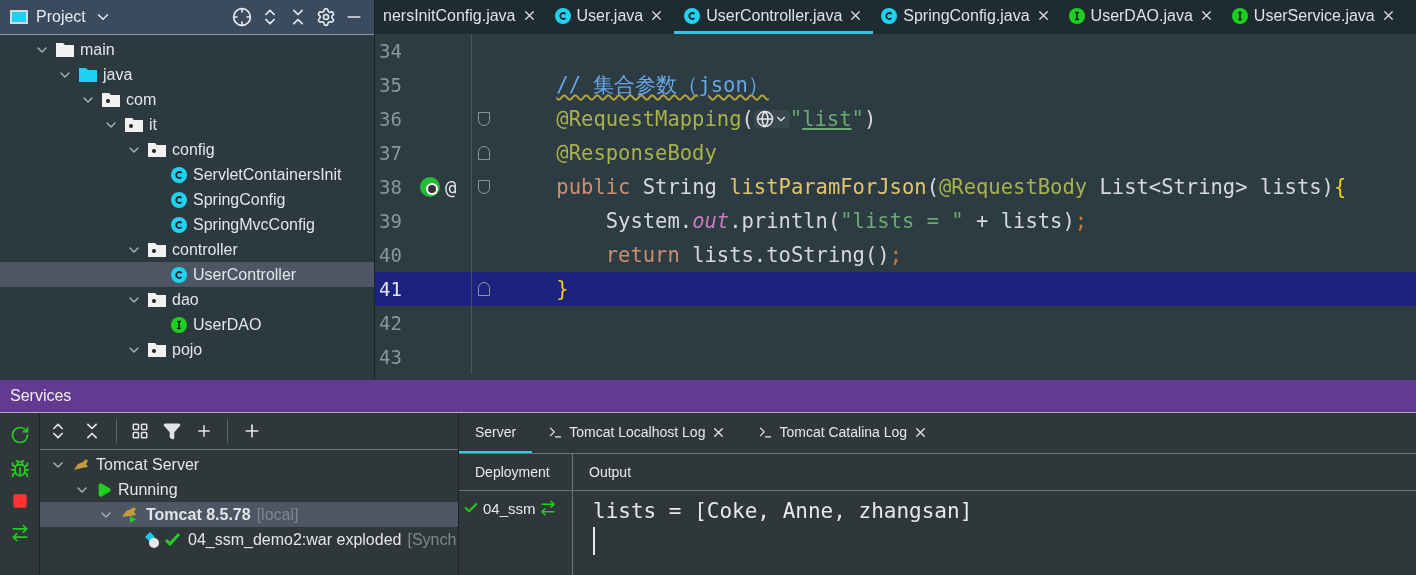 This screenshot has width=1416, height=575. I want to click on tree-label: it, so click(153, 124).